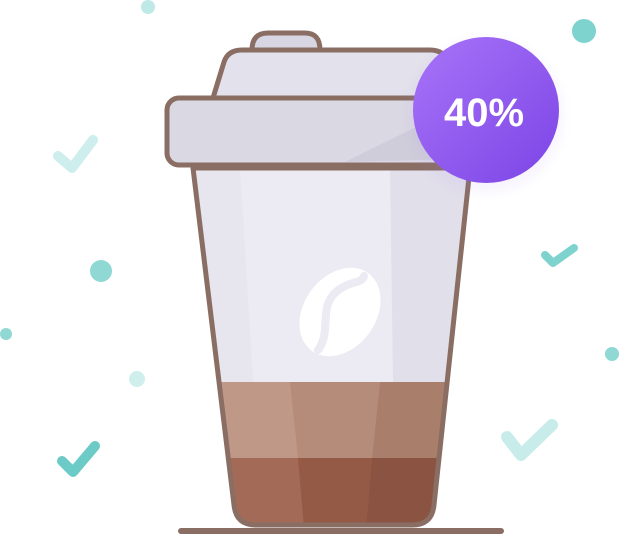 The height and width of the screenshot is (536, 620). I want to click on badge-label: 40%, so click(484, 113).